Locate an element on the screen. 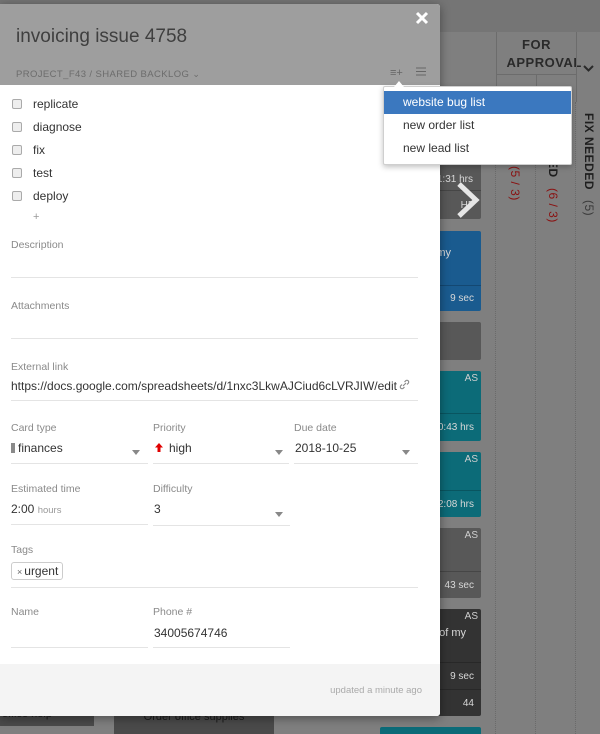 The width and height of the screenshot is (600, 734). breadcrumb: PROJECT_F43 / SHARED BACKLOG ⌄ is located at coordinates (108, 74).